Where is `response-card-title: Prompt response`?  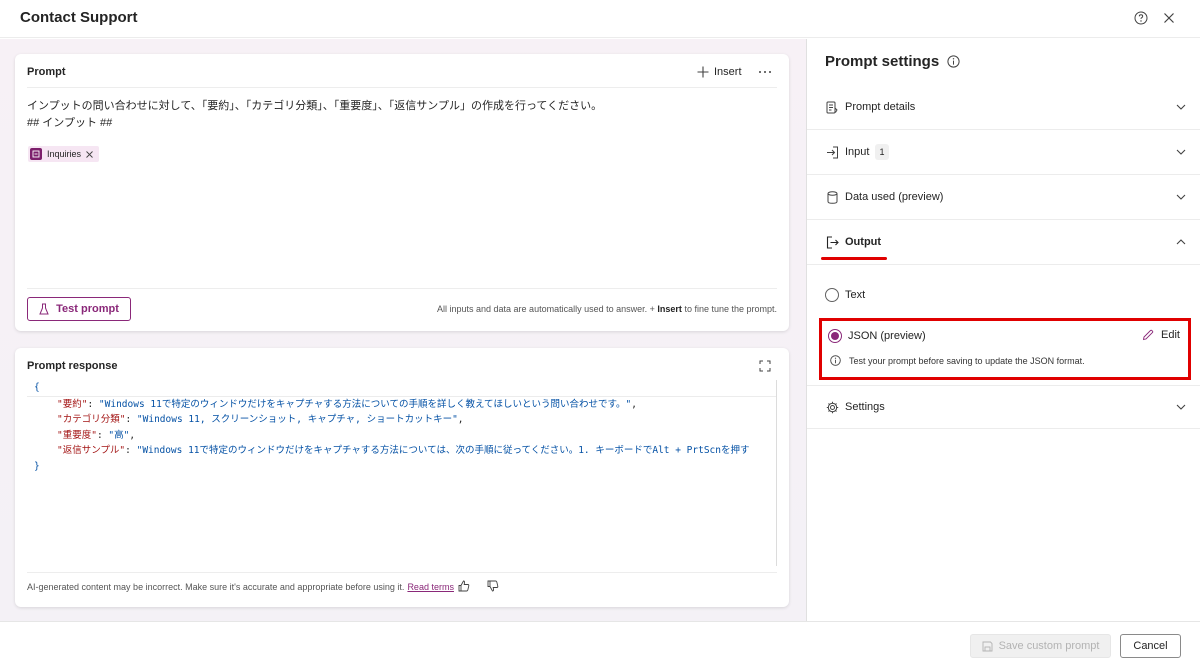 response-card-title: Prompt response is located at coordinates (72, 366).